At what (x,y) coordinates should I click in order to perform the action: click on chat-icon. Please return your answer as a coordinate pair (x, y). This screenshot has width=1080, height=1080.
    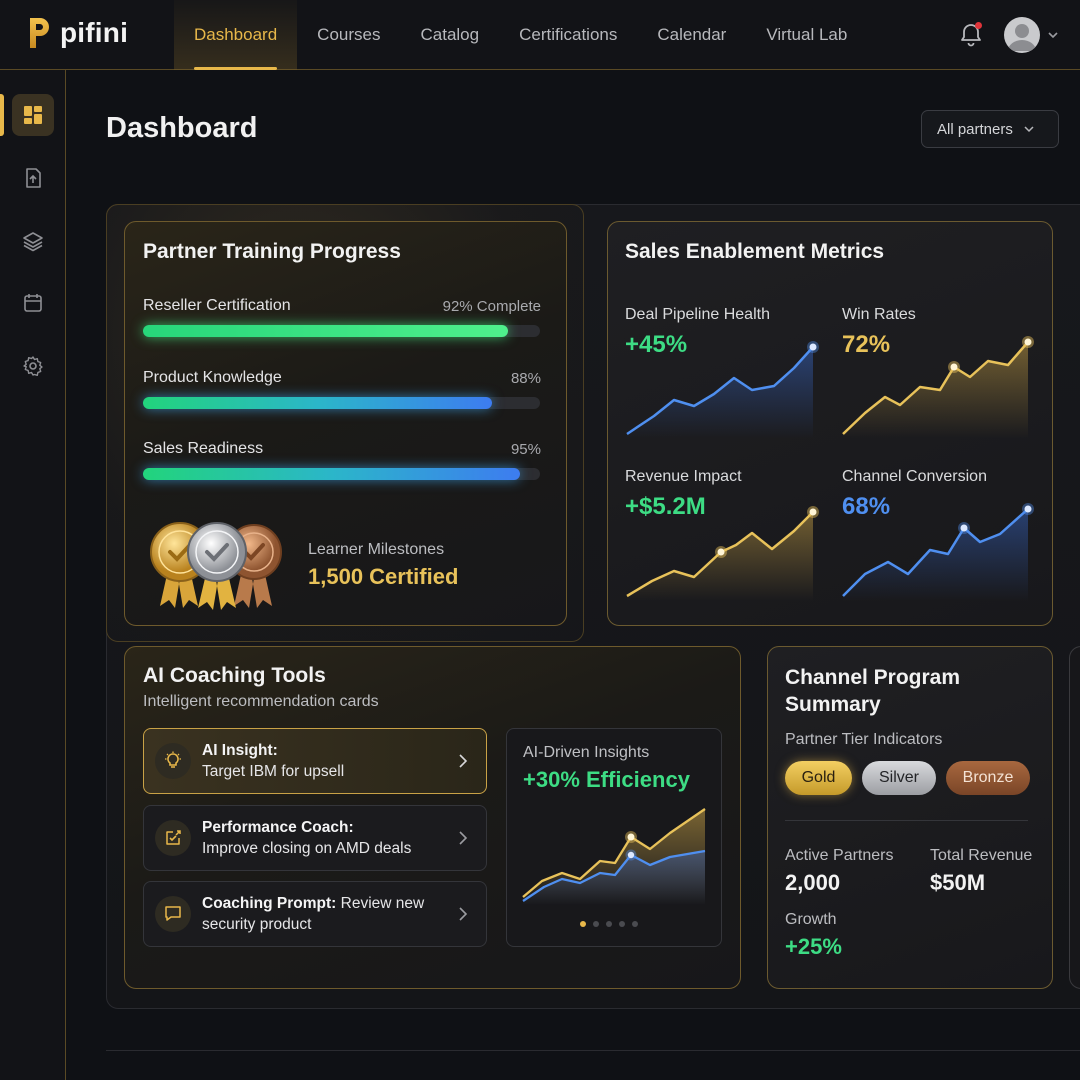
    Looking at the image, I should click on (173, 914).